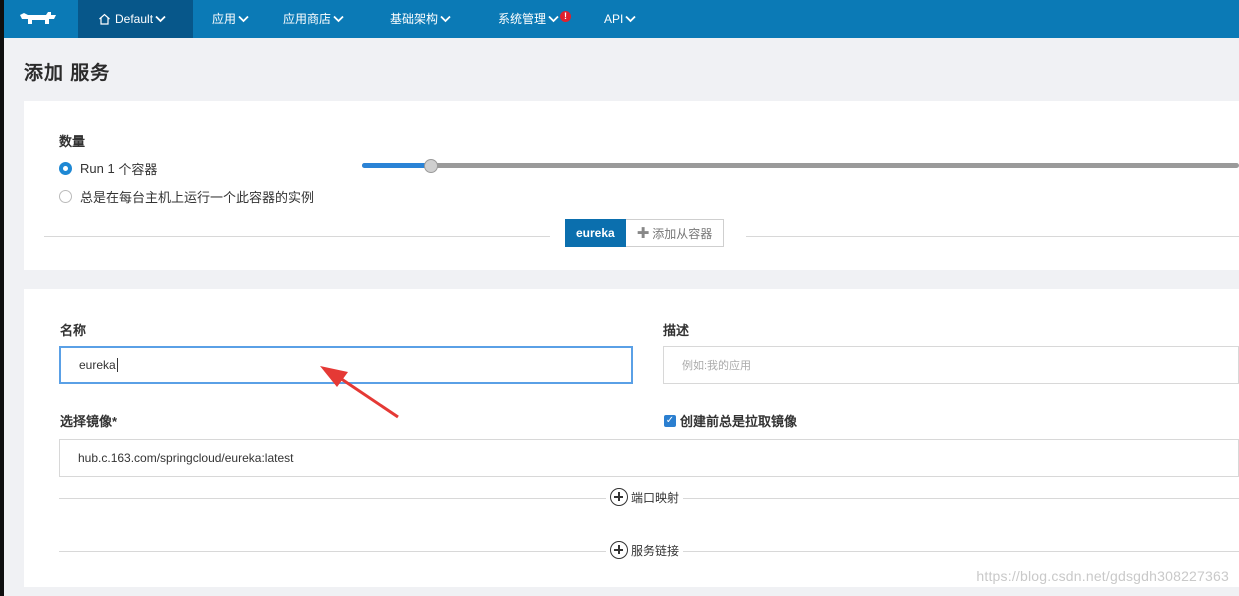 The width and height of the screenshot is (1239, 596). I want to click on run-count-option: Run 1 个容器, so click(108, 168).